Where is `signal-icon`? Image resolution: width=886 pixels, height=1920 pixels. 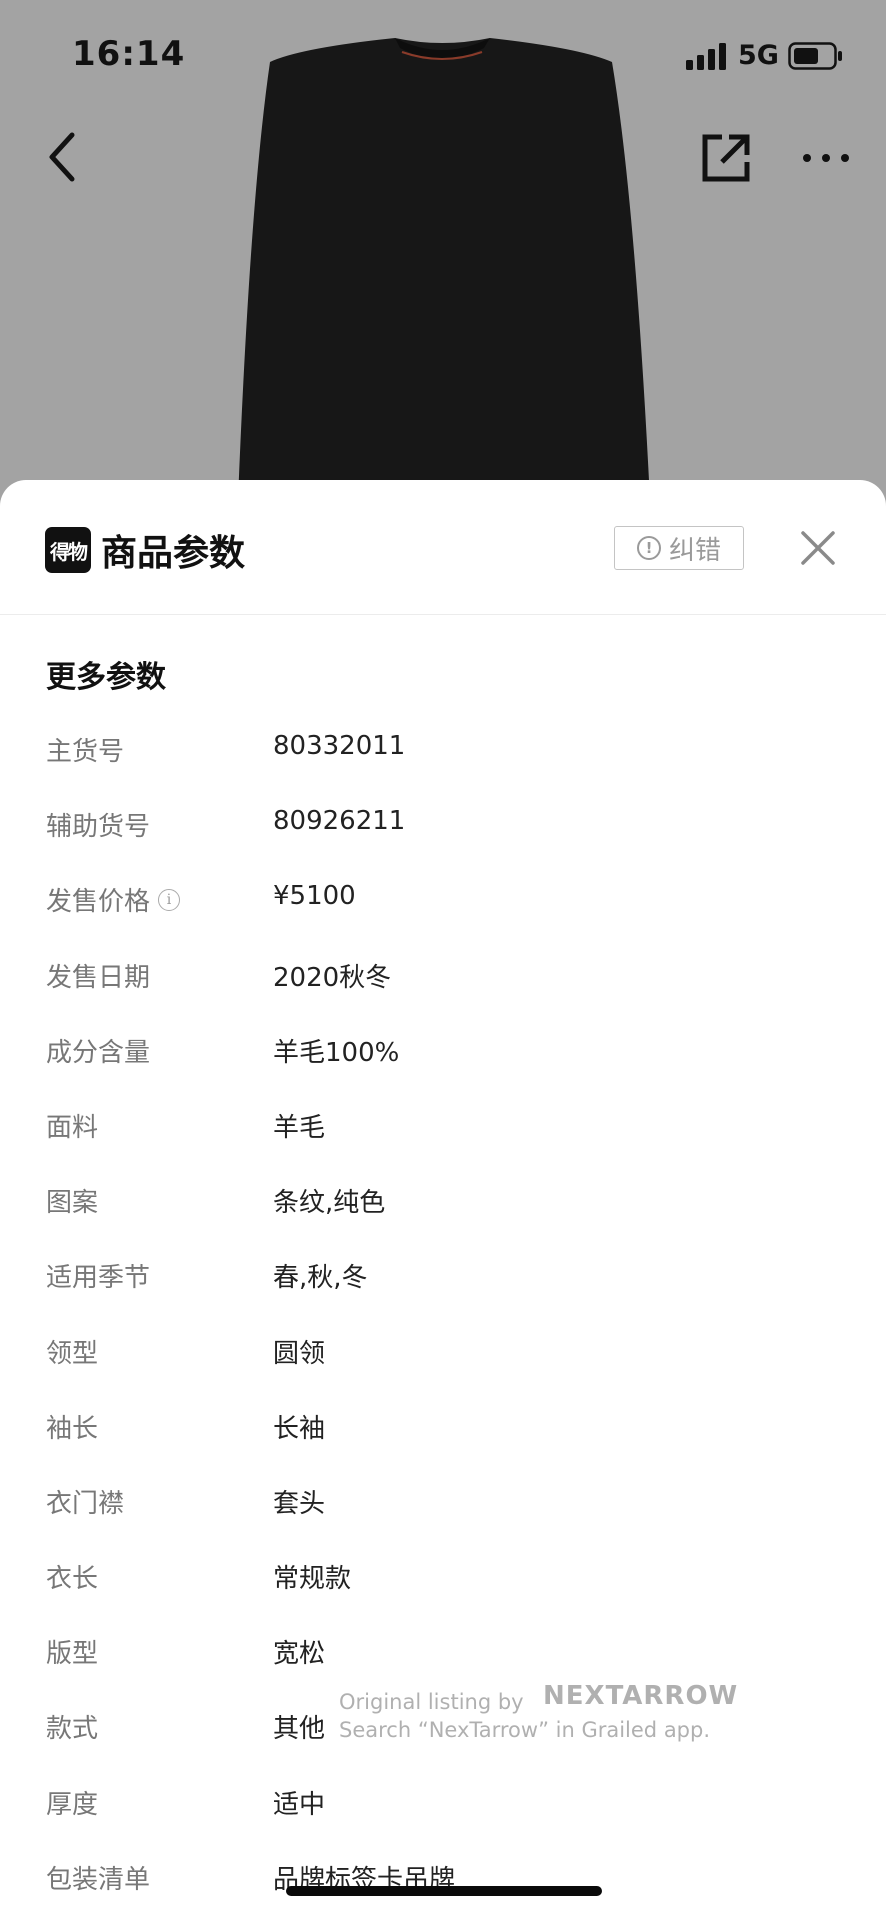
signal-icon is located at coordinates (706, 56).